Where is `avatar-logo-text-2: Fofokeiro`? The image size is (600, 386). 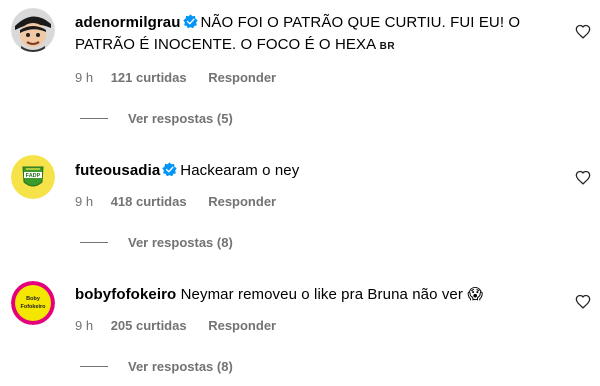
avatar-logo-text-2: Fofokeiro is located at coordinates (33, 307).